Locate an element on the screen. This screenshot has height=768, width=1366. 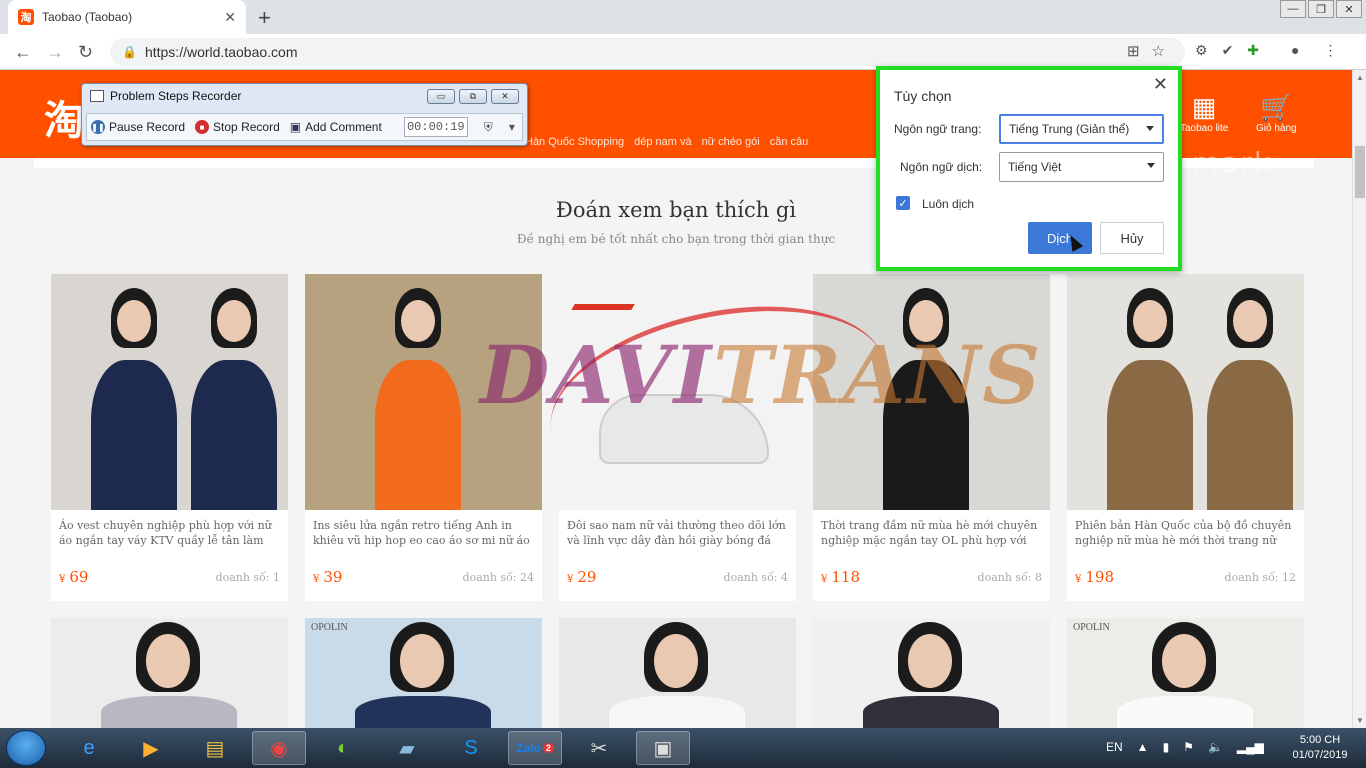
address-bar-row: ← → ↻ 🔒 https://world.taobao.com ⊞ ☆ is located at coordinates (683, 52).